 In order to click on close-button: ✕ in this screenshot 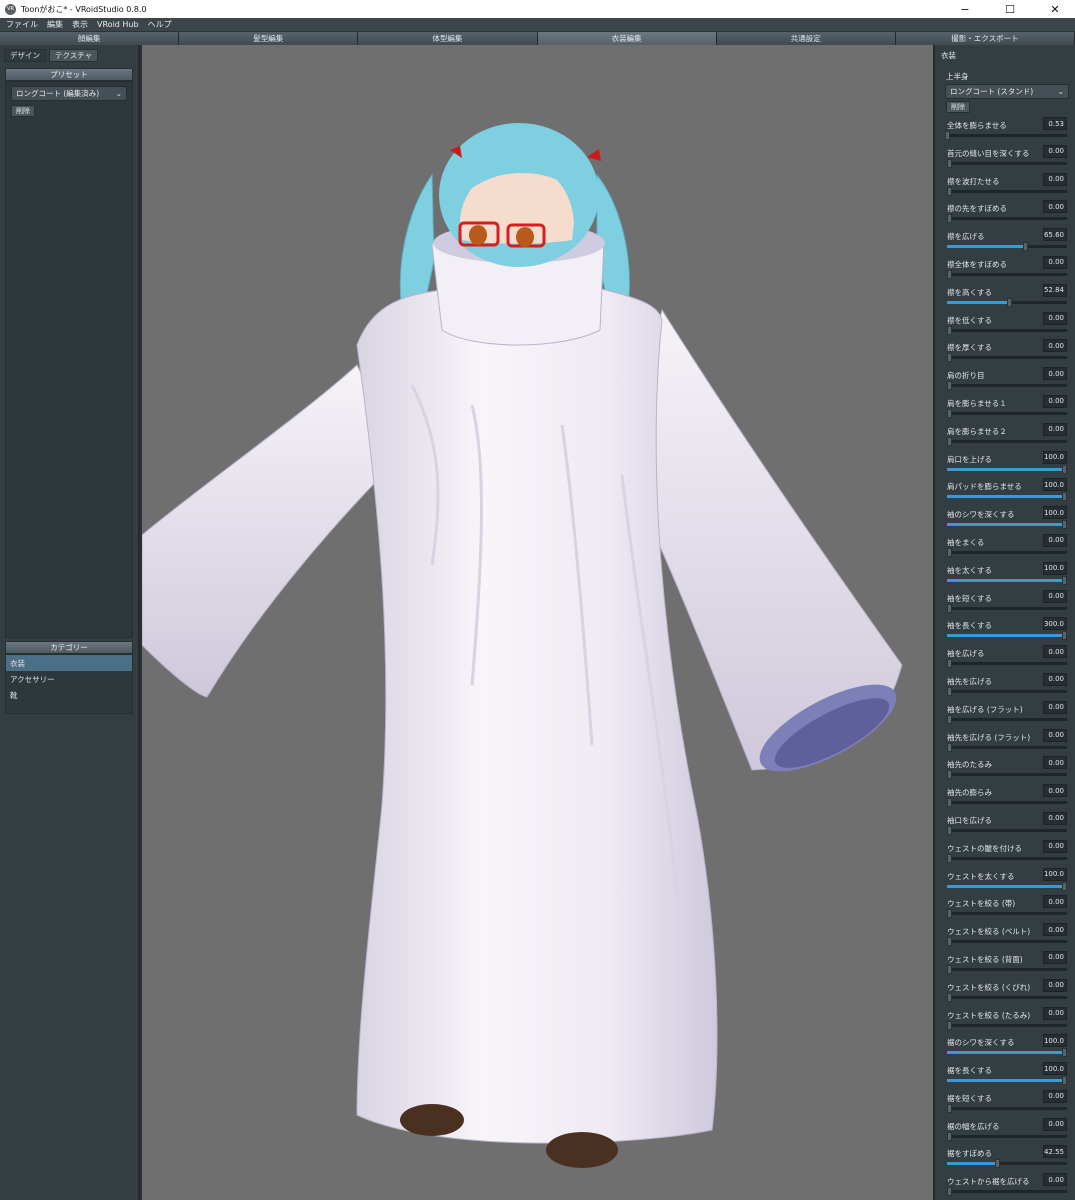, I will do `click(1055, 9)`.